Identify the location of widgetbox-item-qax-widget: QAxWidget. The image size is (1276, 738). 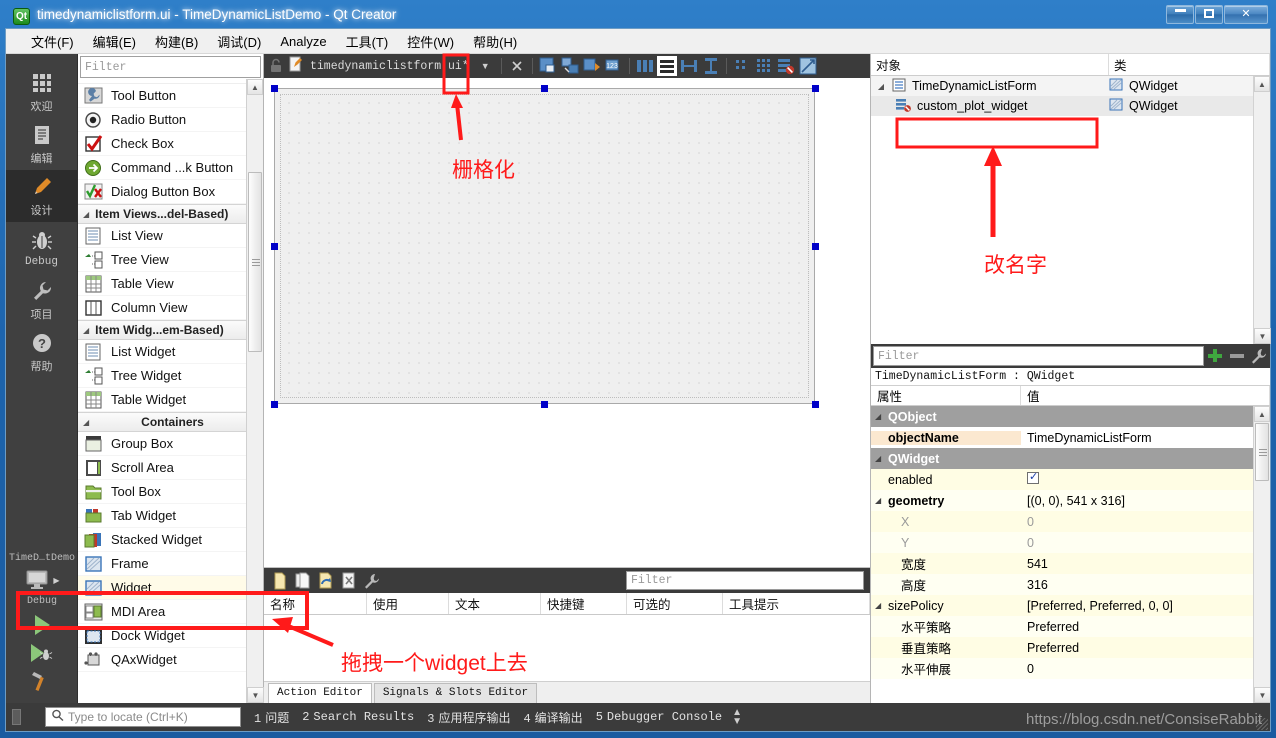
(170, 660).